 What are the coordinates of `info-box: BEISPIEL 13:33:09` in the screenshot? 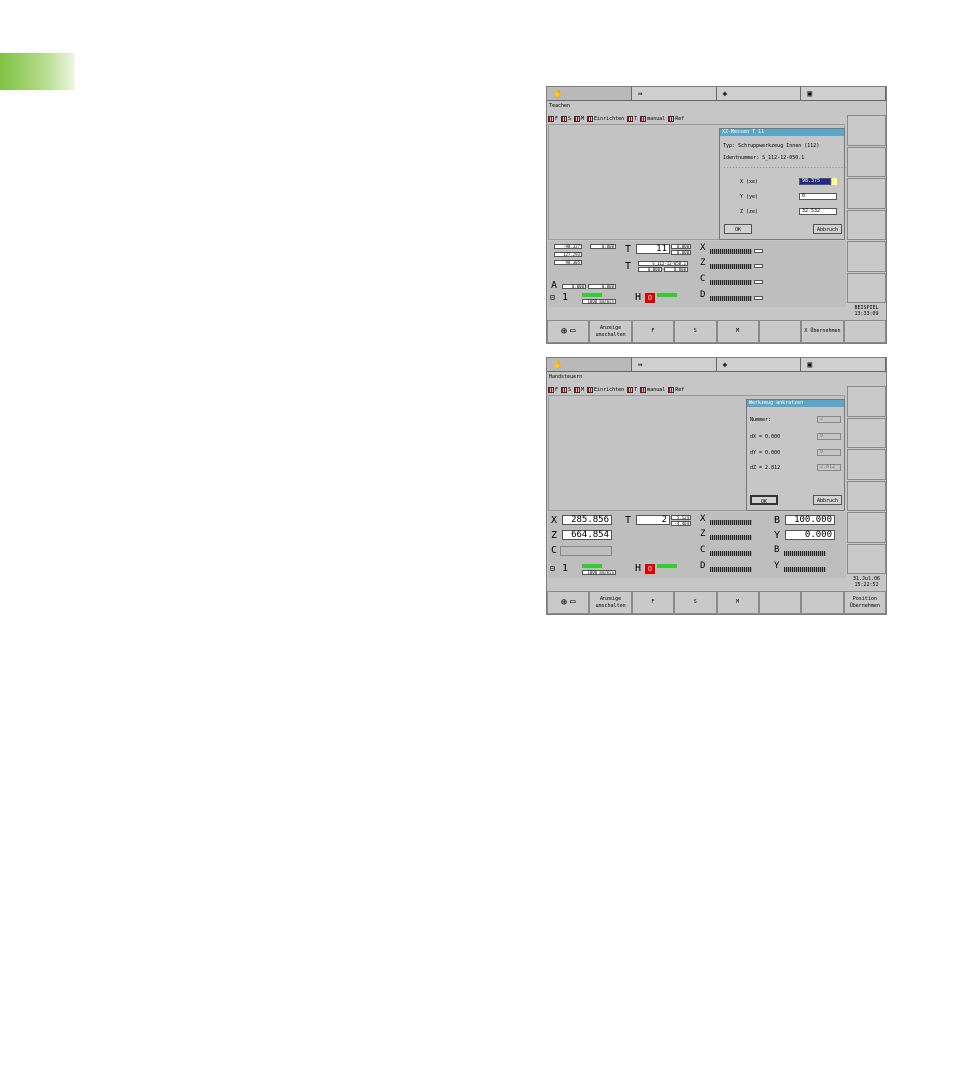 It's located at (866, 312).